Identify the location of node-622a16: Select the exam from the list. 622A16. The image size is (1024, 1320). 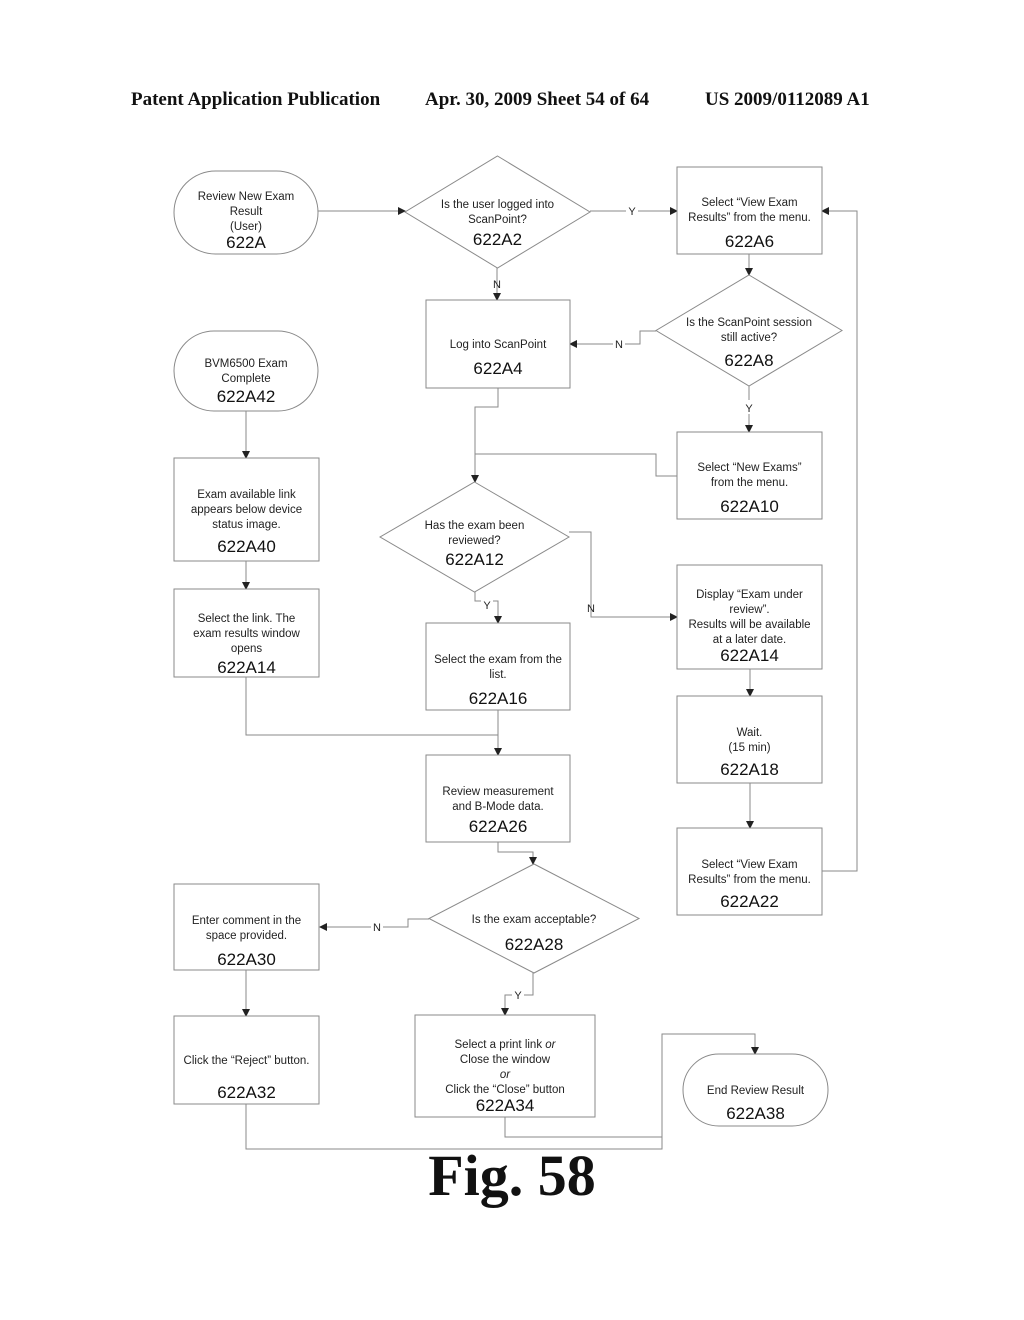
(498, 666).